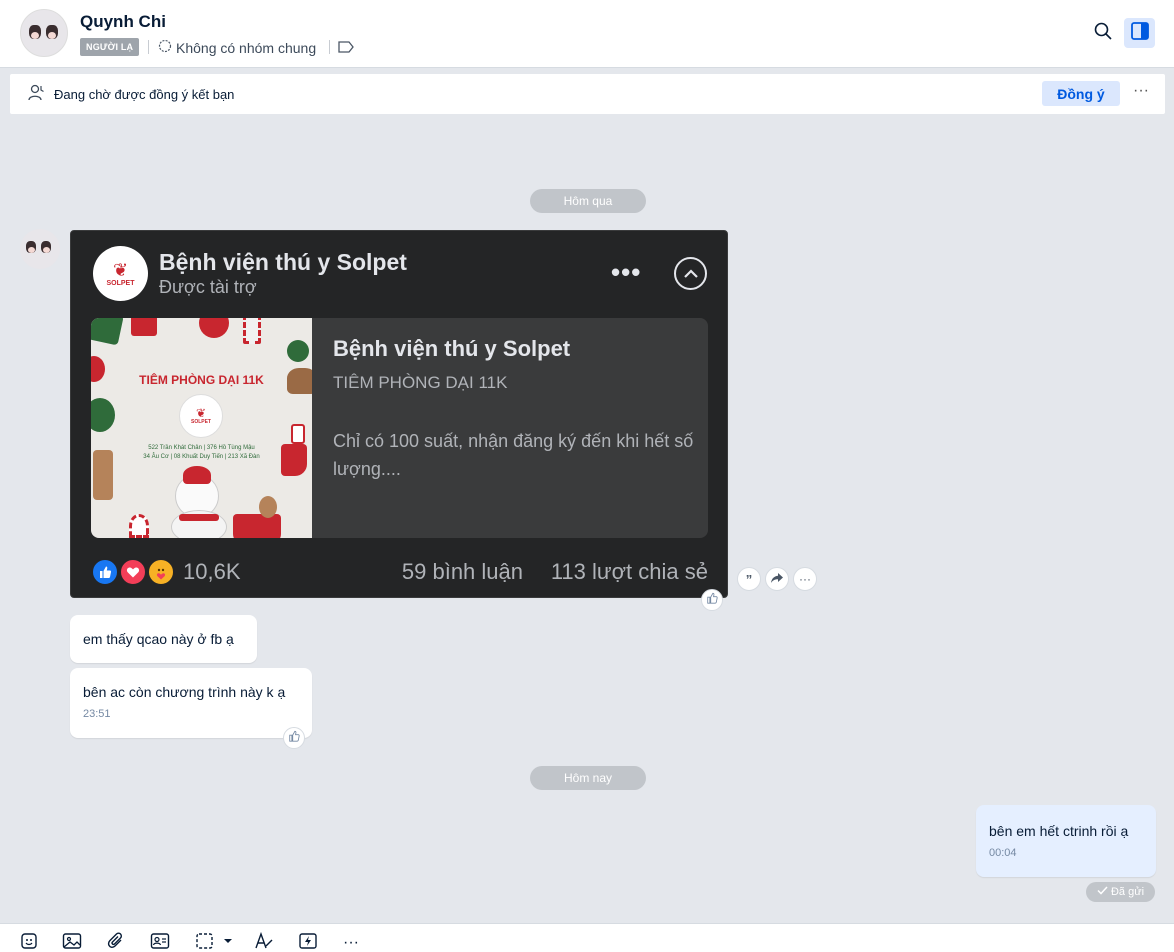  I want to click on sticker-button, so click(29, 942).